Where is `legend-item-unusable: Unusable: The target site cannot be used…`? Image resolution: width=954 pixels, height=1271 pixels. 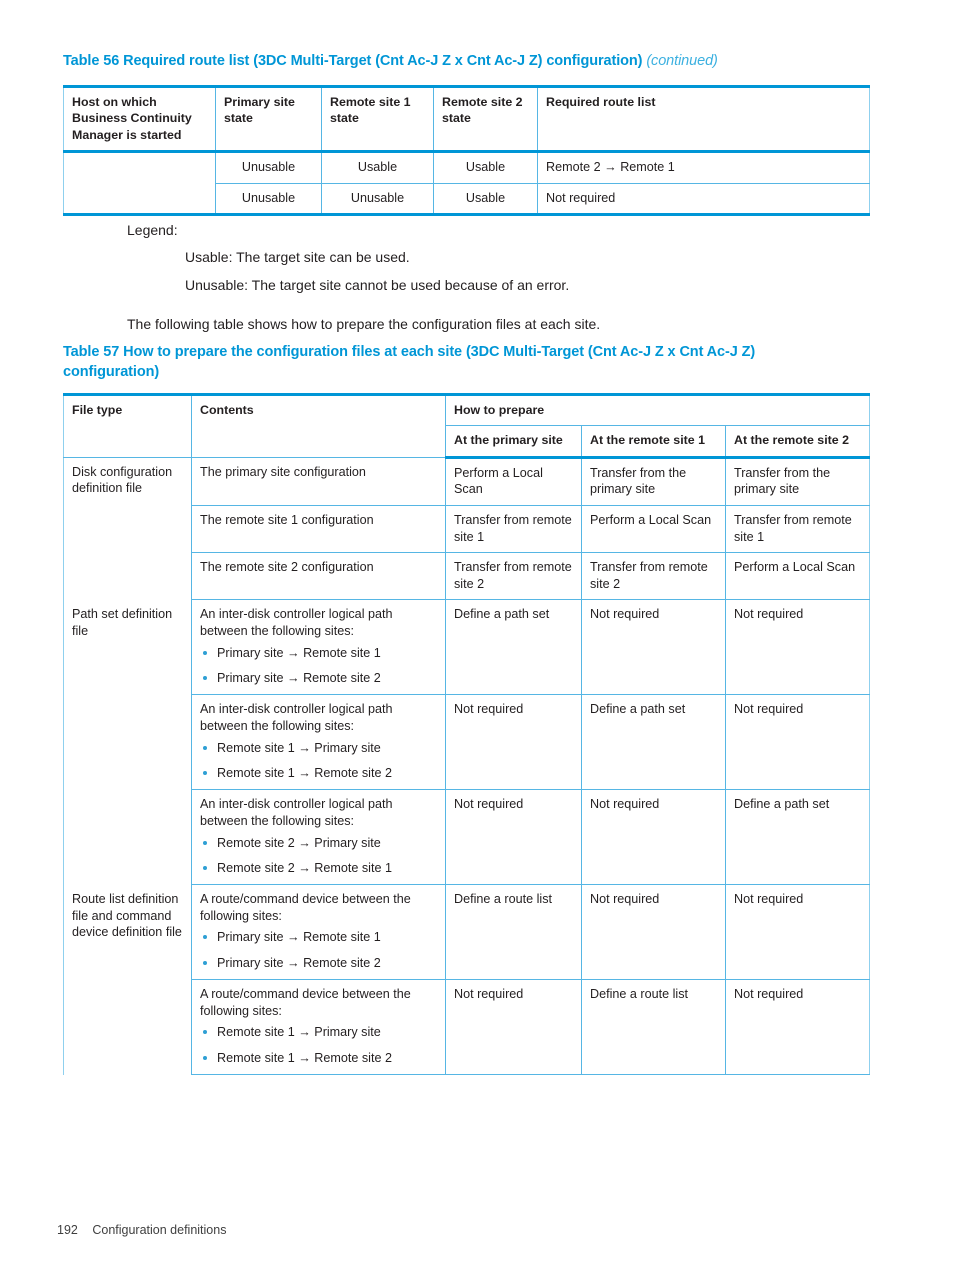 legend-item-unusable: Unusable: The target site cannot be used… is located at coordinates (377, 285).